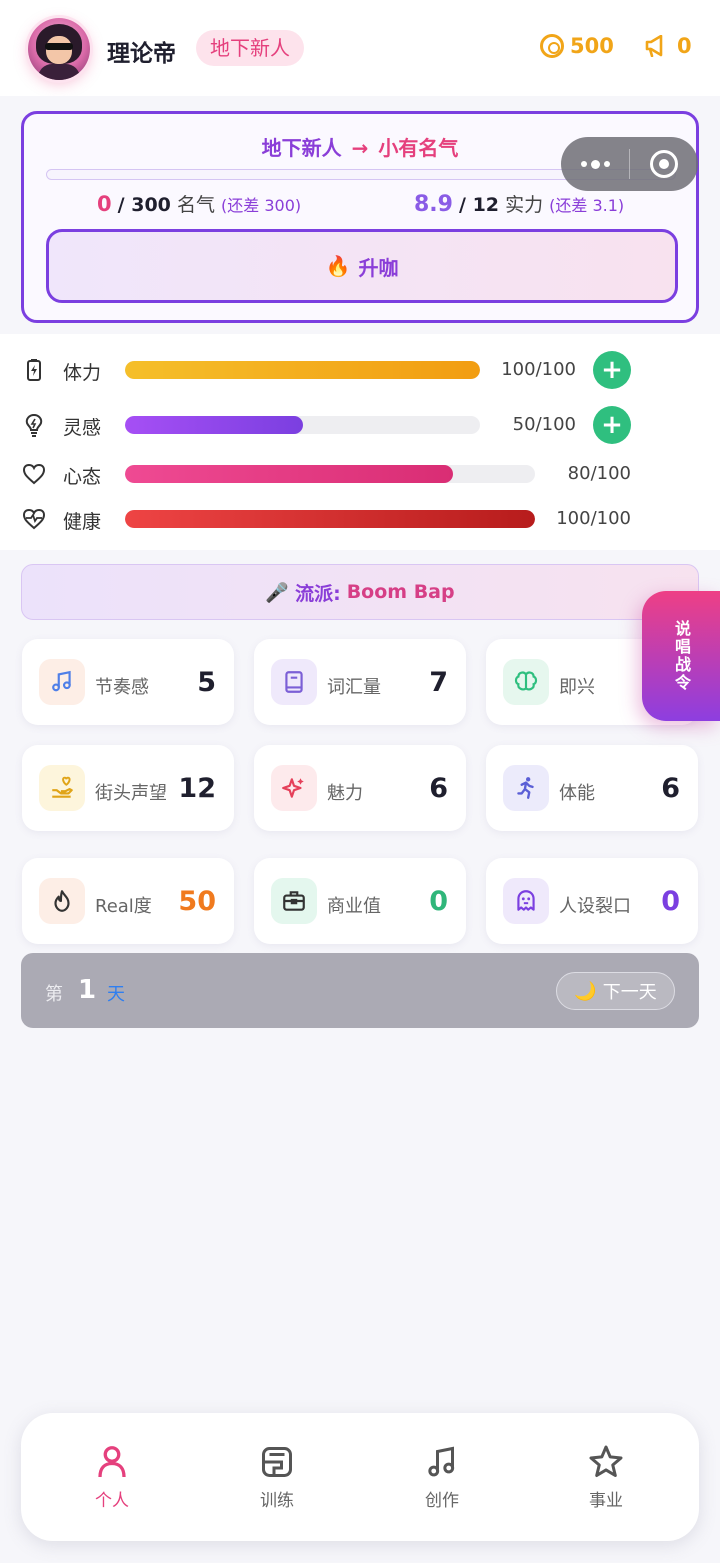 The image size is (720, 1563). I want to click on attribute-label: 节奏感, so click(122, 687).